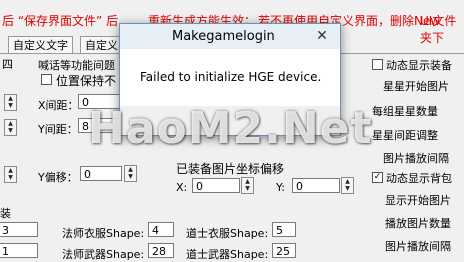 The image size is (464, 262). Describe the element at coordinates (161, 229) in the screenshot. I see `mage-cloth-field: 4` at that location.